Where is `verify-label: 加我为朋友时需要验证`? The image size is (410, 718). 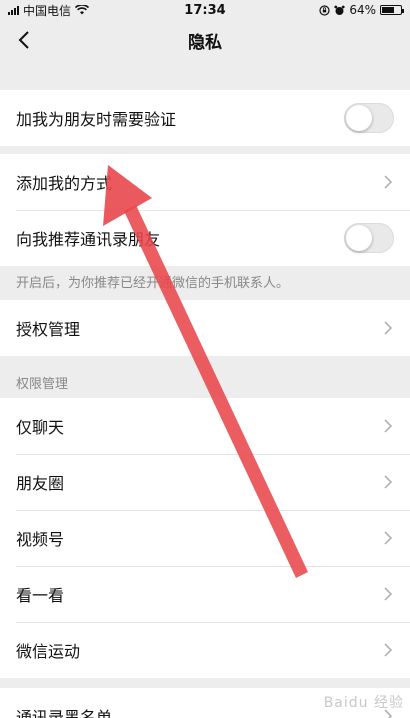
verify-label: 加我为朋友时需要验证 is located at coordinates (96, 119).